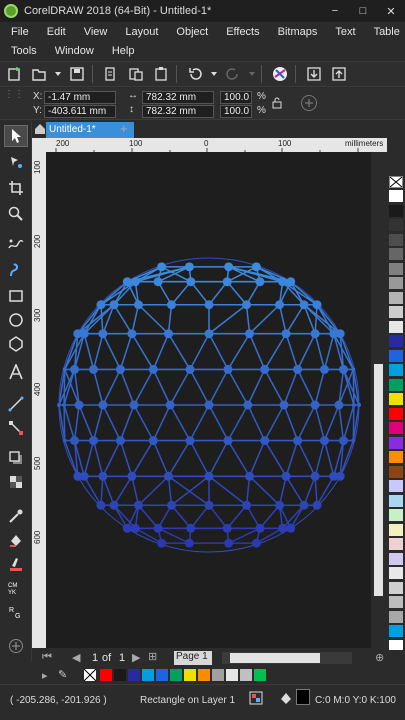 Image resolution: width=405 pixels, height=720 pixels. What do you see at coordinates (309, 104) in the screenshot?
I see `add-icon` at bounding box center [309, 104].